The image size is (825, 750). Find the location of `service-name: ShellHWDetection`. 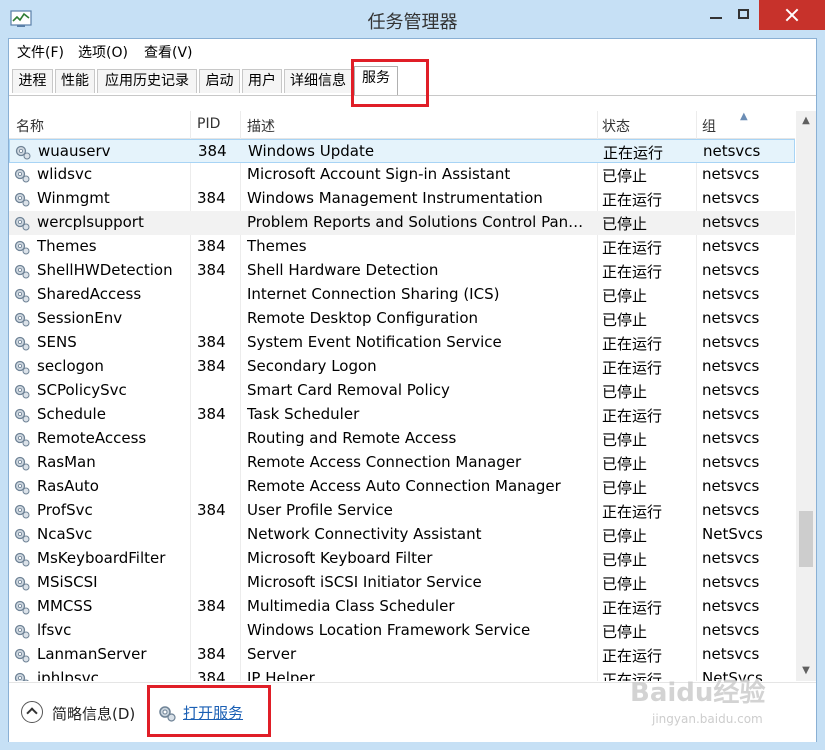

service-name: ShellHWDetection is located at coordinates (105, 270).